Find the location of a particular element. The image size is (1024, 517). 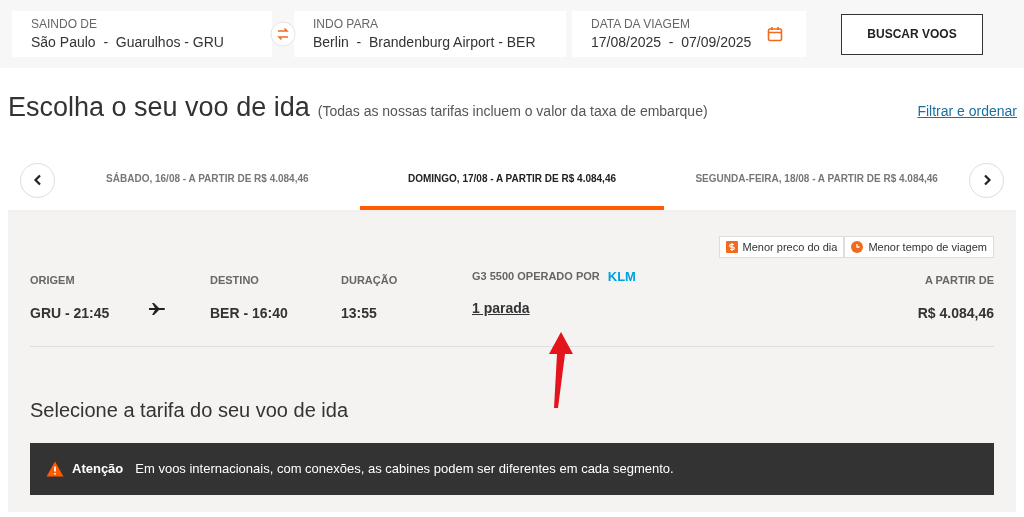

chevron-left-icon is located at coordinates (37, 180).